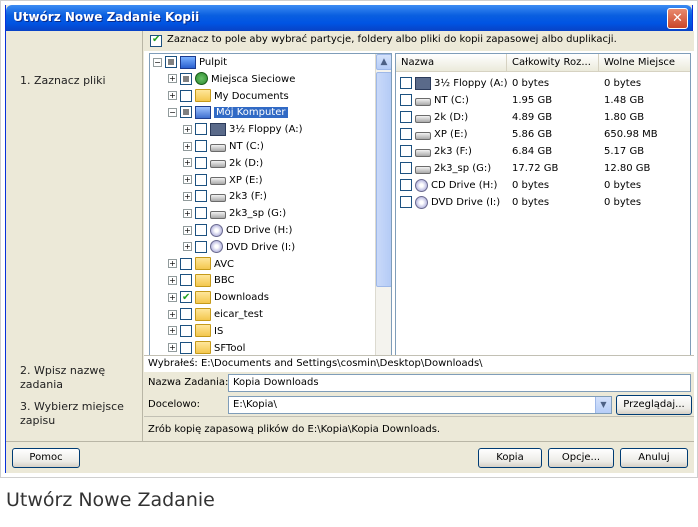 Image resolution: width=698 pixels, height=527 pixels. I want to click on tree-item: + IS, so click(195, 332).